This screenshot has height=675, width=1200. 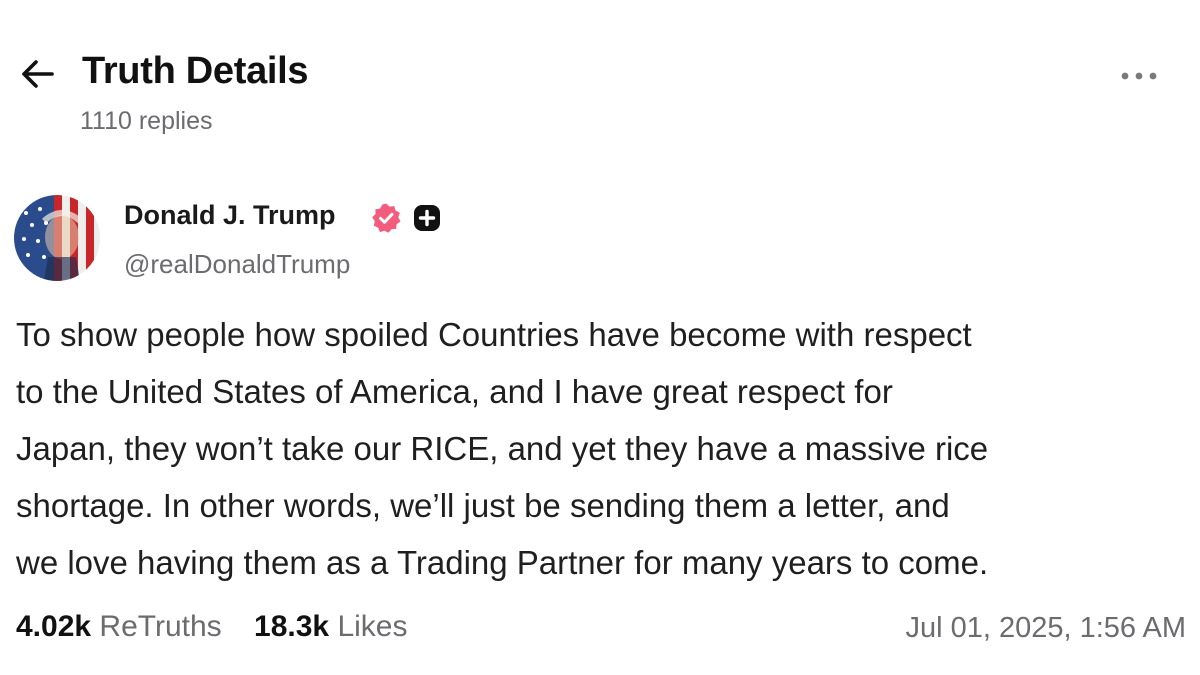 What do you see at coordinates (292, 626) in the screenshot?
I see `likes-count: 18.3k` at bounding box center [292, 626].